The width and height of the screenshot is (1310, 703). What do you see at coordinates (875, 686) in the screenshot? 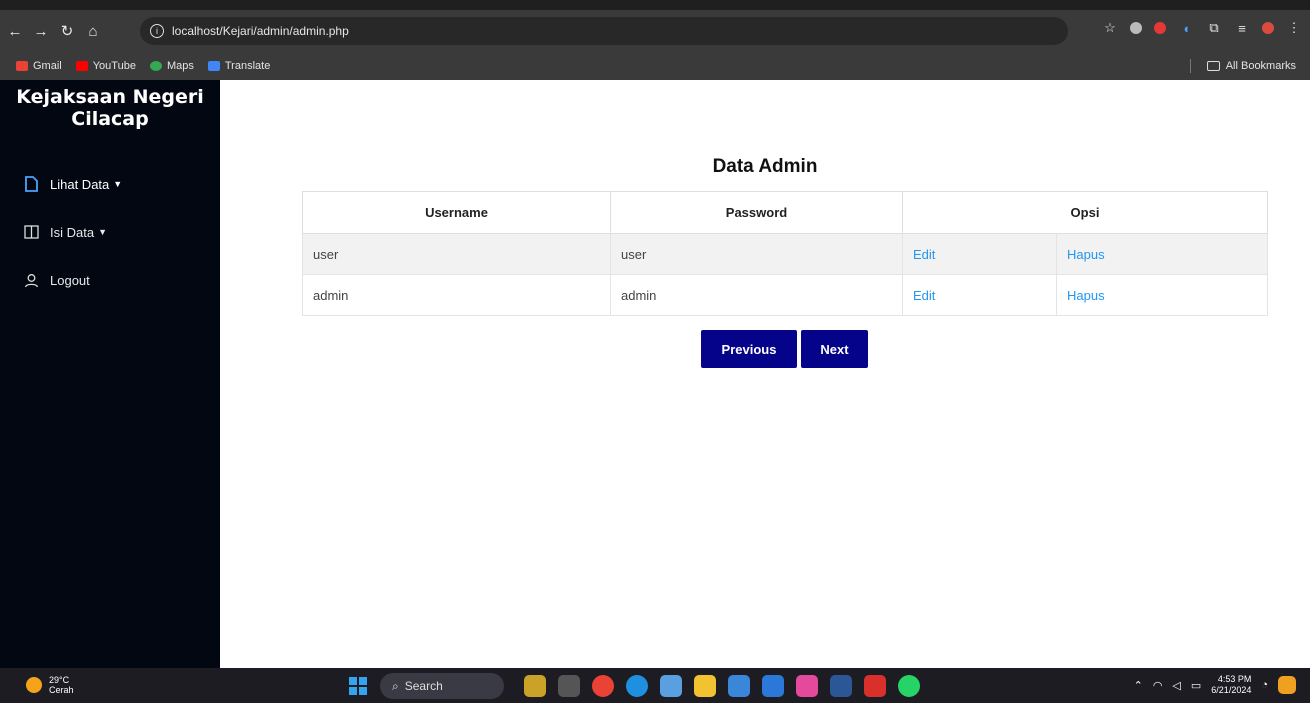
I see `acrobat-icon` at bounding box center [875, 686].